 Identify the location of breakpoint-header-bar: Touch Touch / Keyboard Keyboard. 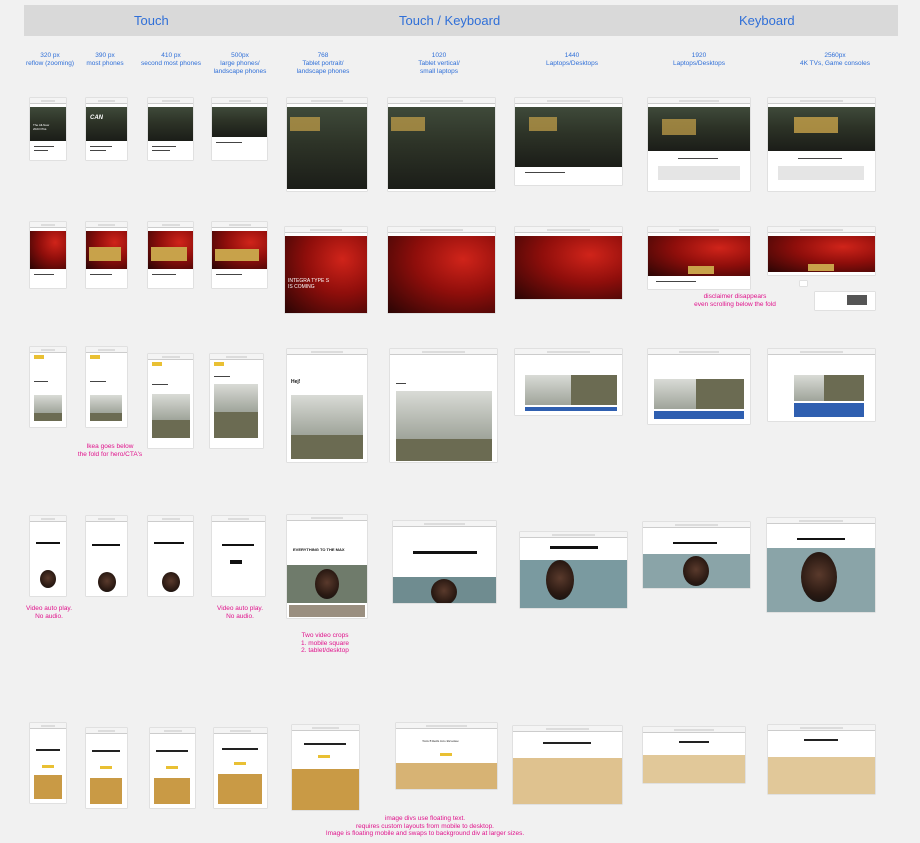
(461, 20).